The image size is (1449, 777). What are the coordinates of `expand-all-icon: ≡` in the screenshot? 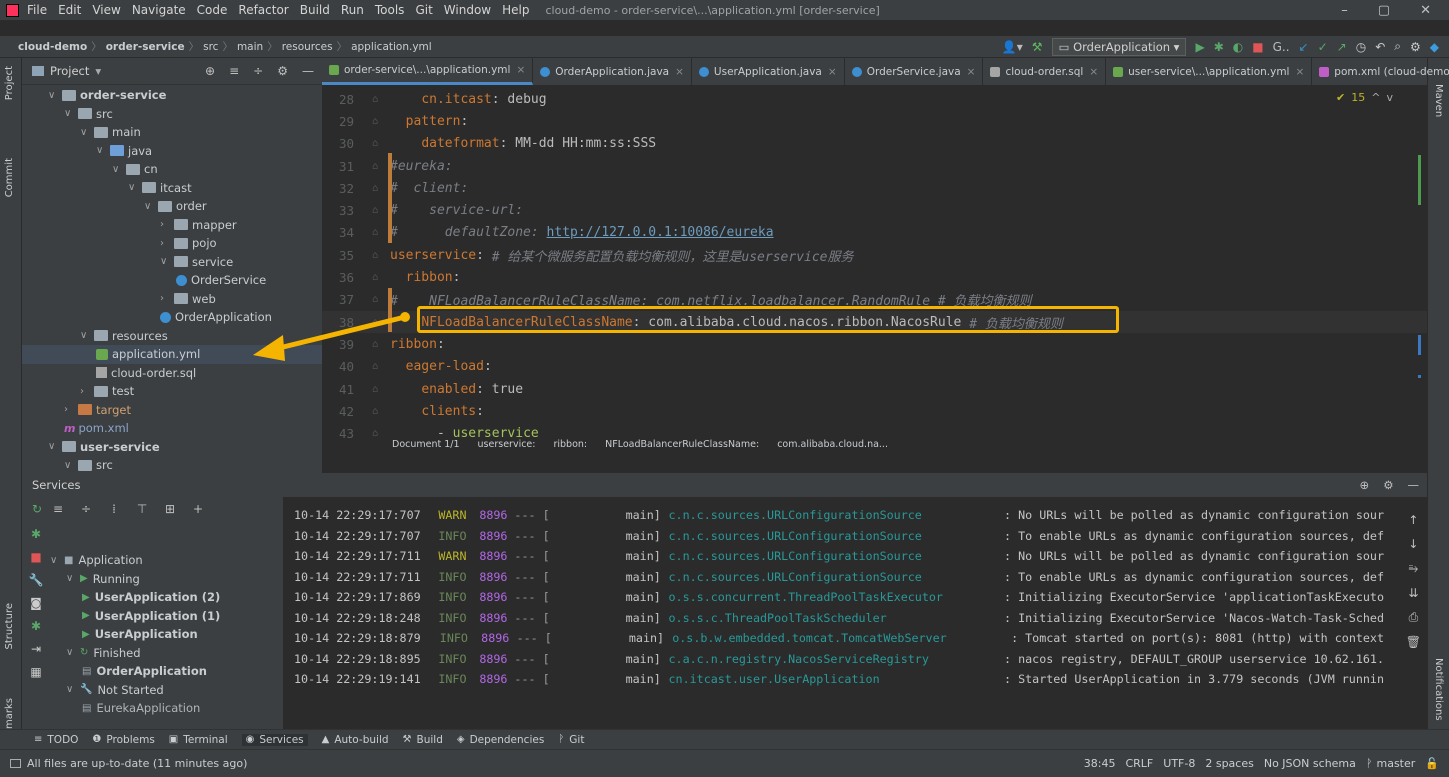 It's located at (58, 509).